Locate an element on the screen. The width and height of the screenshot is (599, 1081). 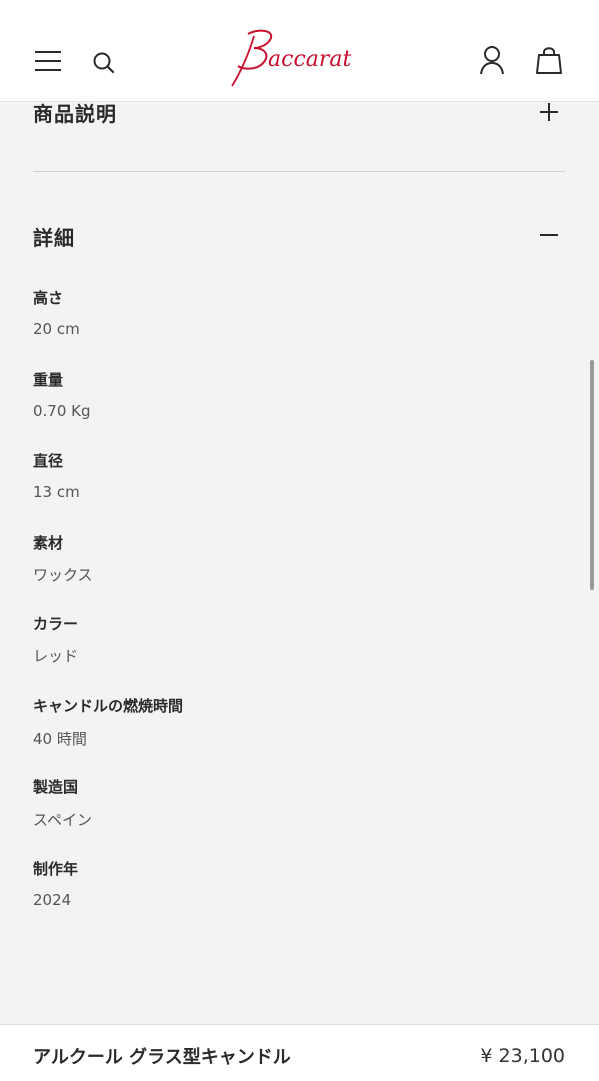
detail-label-weight: 重量 is located at coordinates (48, 380).